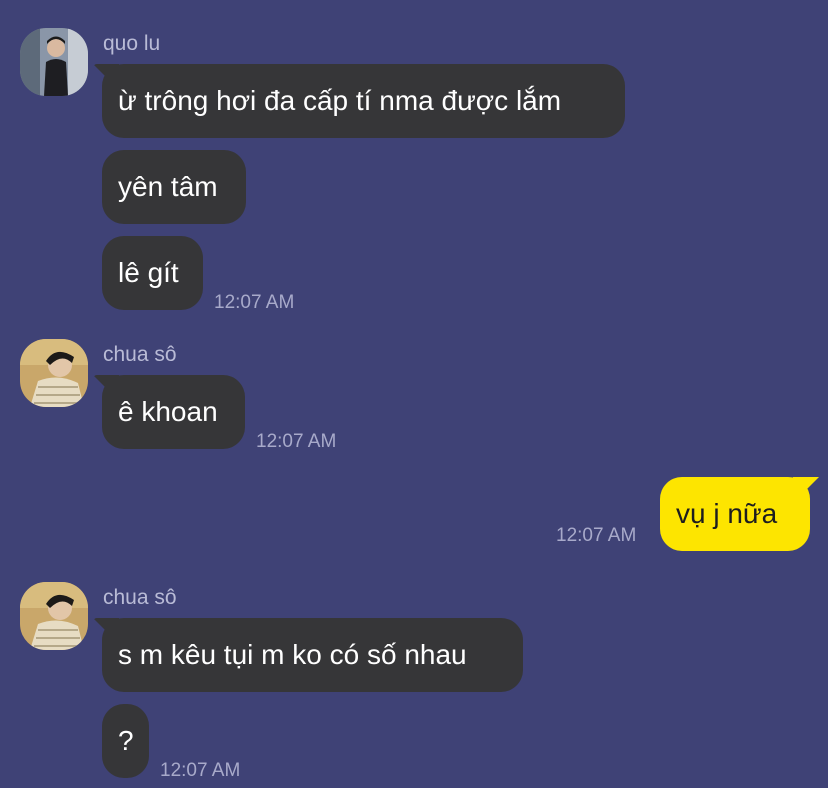  What do you see at coordinates (168, 411) in the screenshot?
I see `message-text: ê khoan` at bounding box center [168, 411].